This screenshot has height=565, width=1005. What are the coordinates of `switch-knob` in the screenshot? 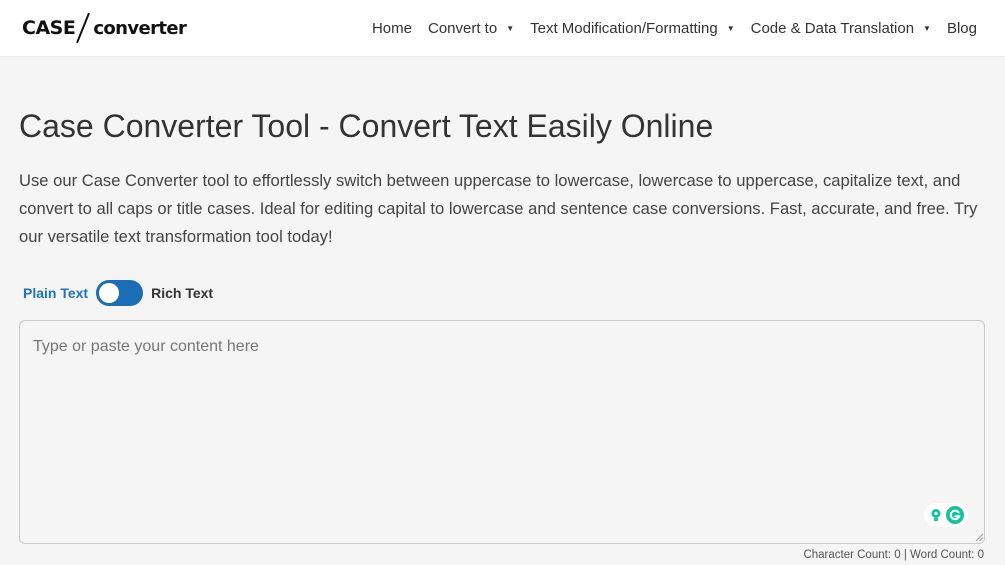 It's located at (109, 293).